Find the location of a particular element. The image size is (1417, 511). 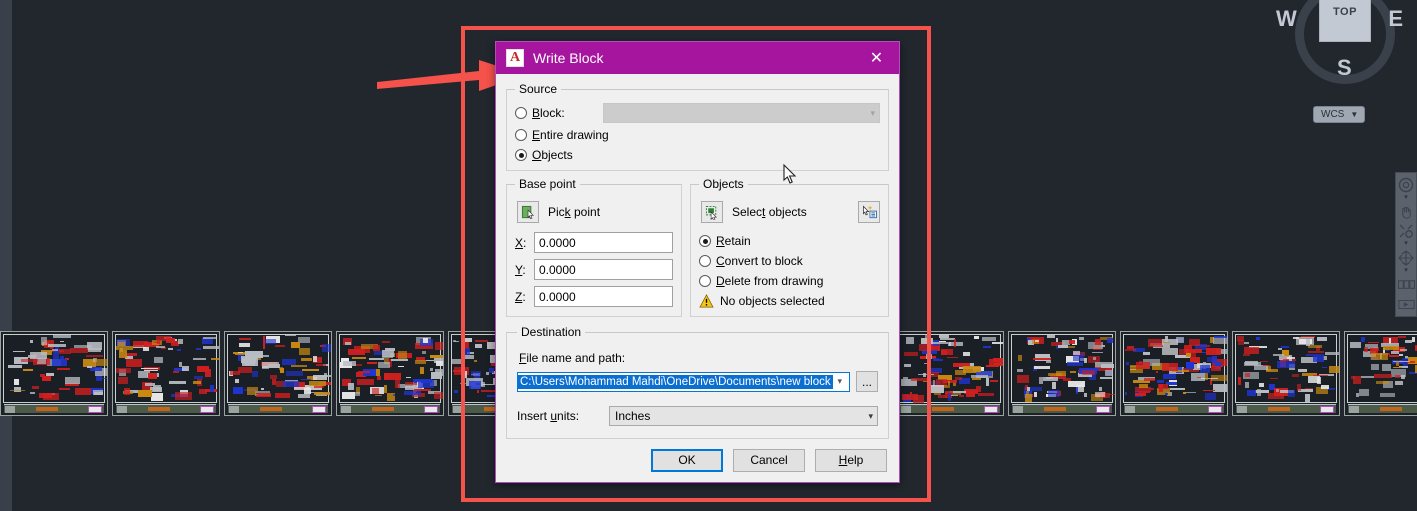

steering-wheels-chevron-icon: ▾ is located at coordinates (1406, 198).